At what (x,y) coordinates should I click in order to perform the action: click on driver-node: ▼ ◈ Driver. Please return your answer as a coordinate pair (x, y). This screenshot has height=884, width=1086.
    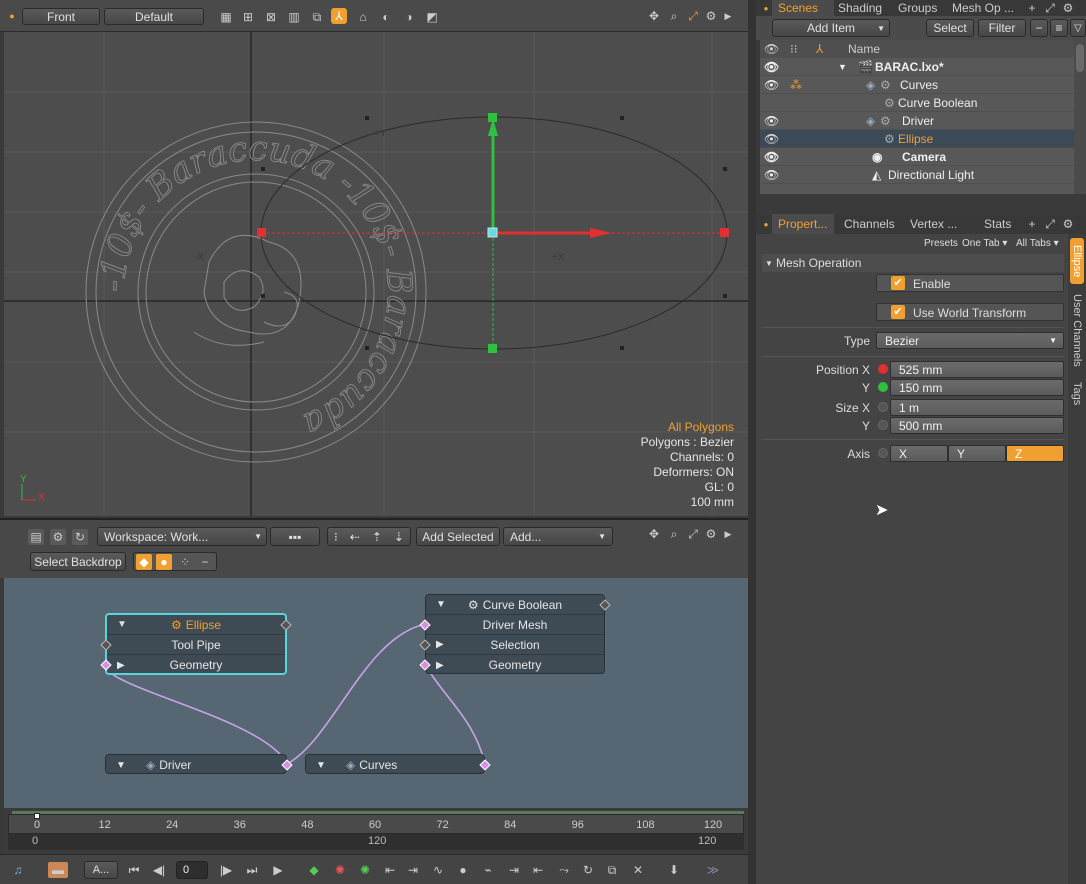
    Looking at the image, I should click on (199, 764).